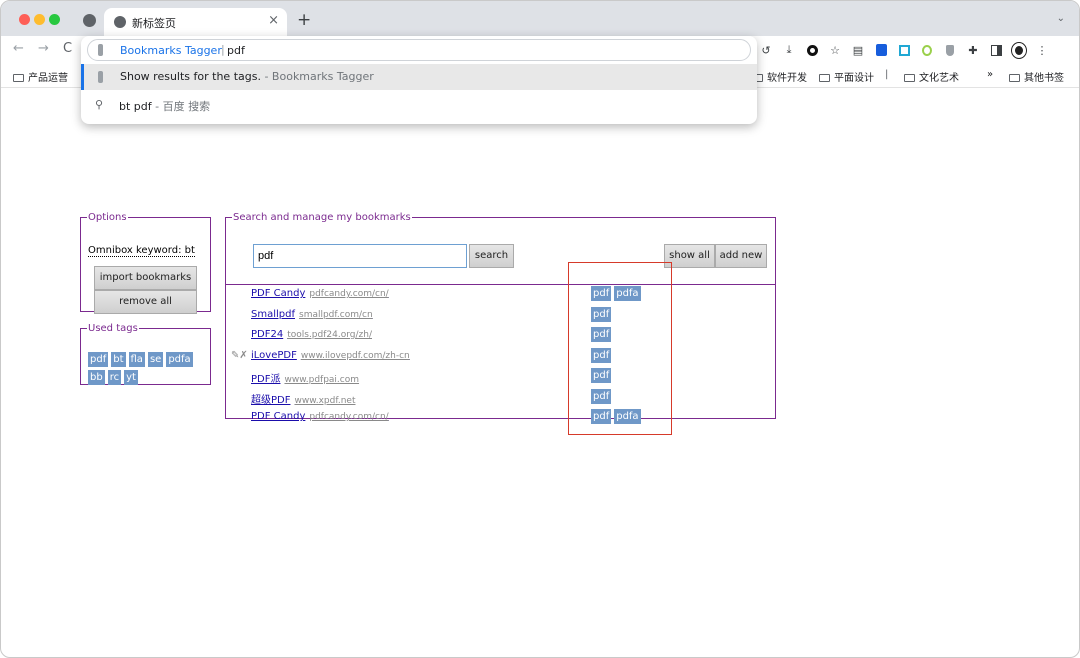 The height and width of the screenshot is (658, 1080). Describe the element at coordinates (239, 355) in the screenshot. I see `edit-delete-icon: ✎✗` at that location.